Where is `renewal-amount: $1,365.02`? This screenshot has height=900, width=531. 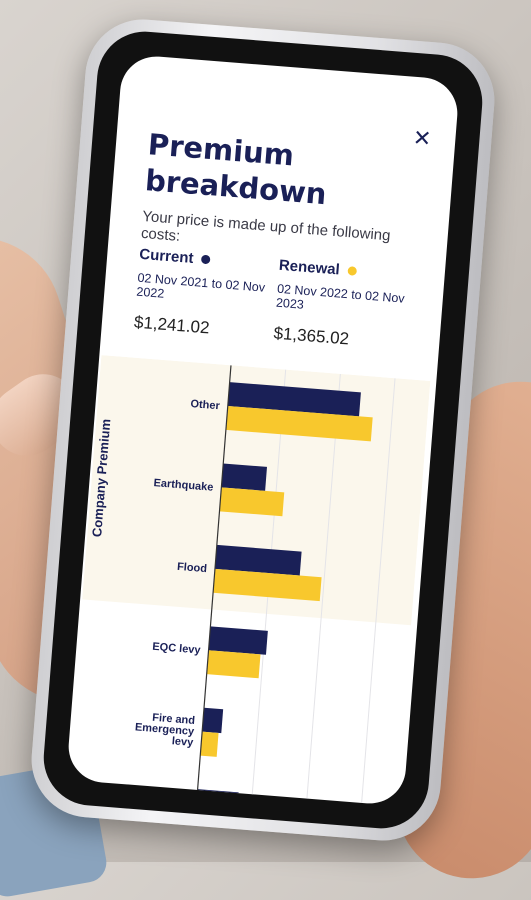
renewal-amount: $1,365.02 is located at coordinates (311, 336).